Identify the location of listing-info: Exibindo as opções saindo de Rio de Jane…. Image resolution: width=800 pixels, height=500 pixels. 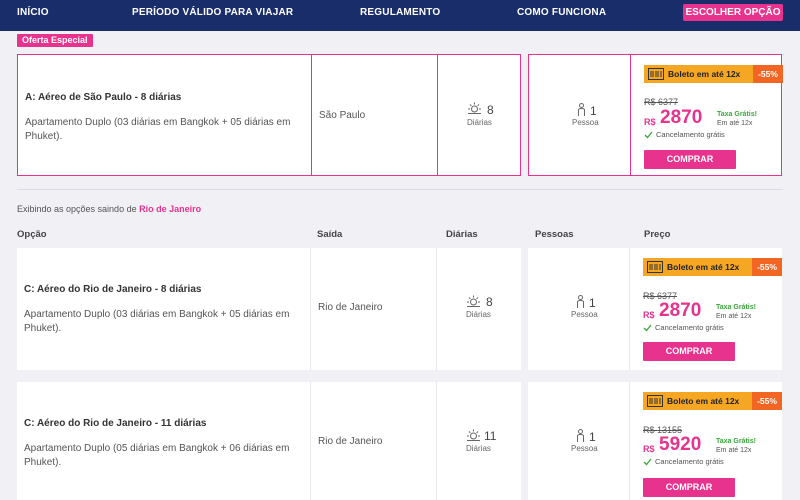
(109, 209).